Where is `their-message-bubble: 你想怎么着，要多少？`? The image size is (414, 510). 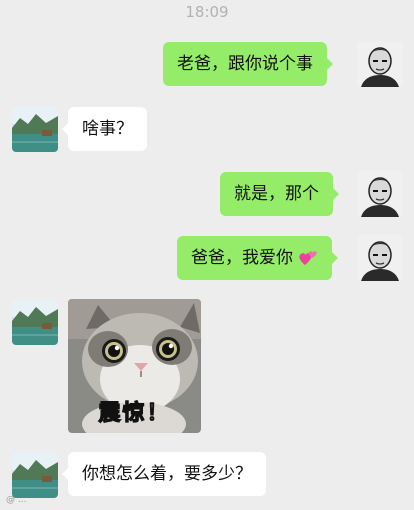
their-message-bubble: 你想怎么着，要多少？ is located at coordinates (164, 474).